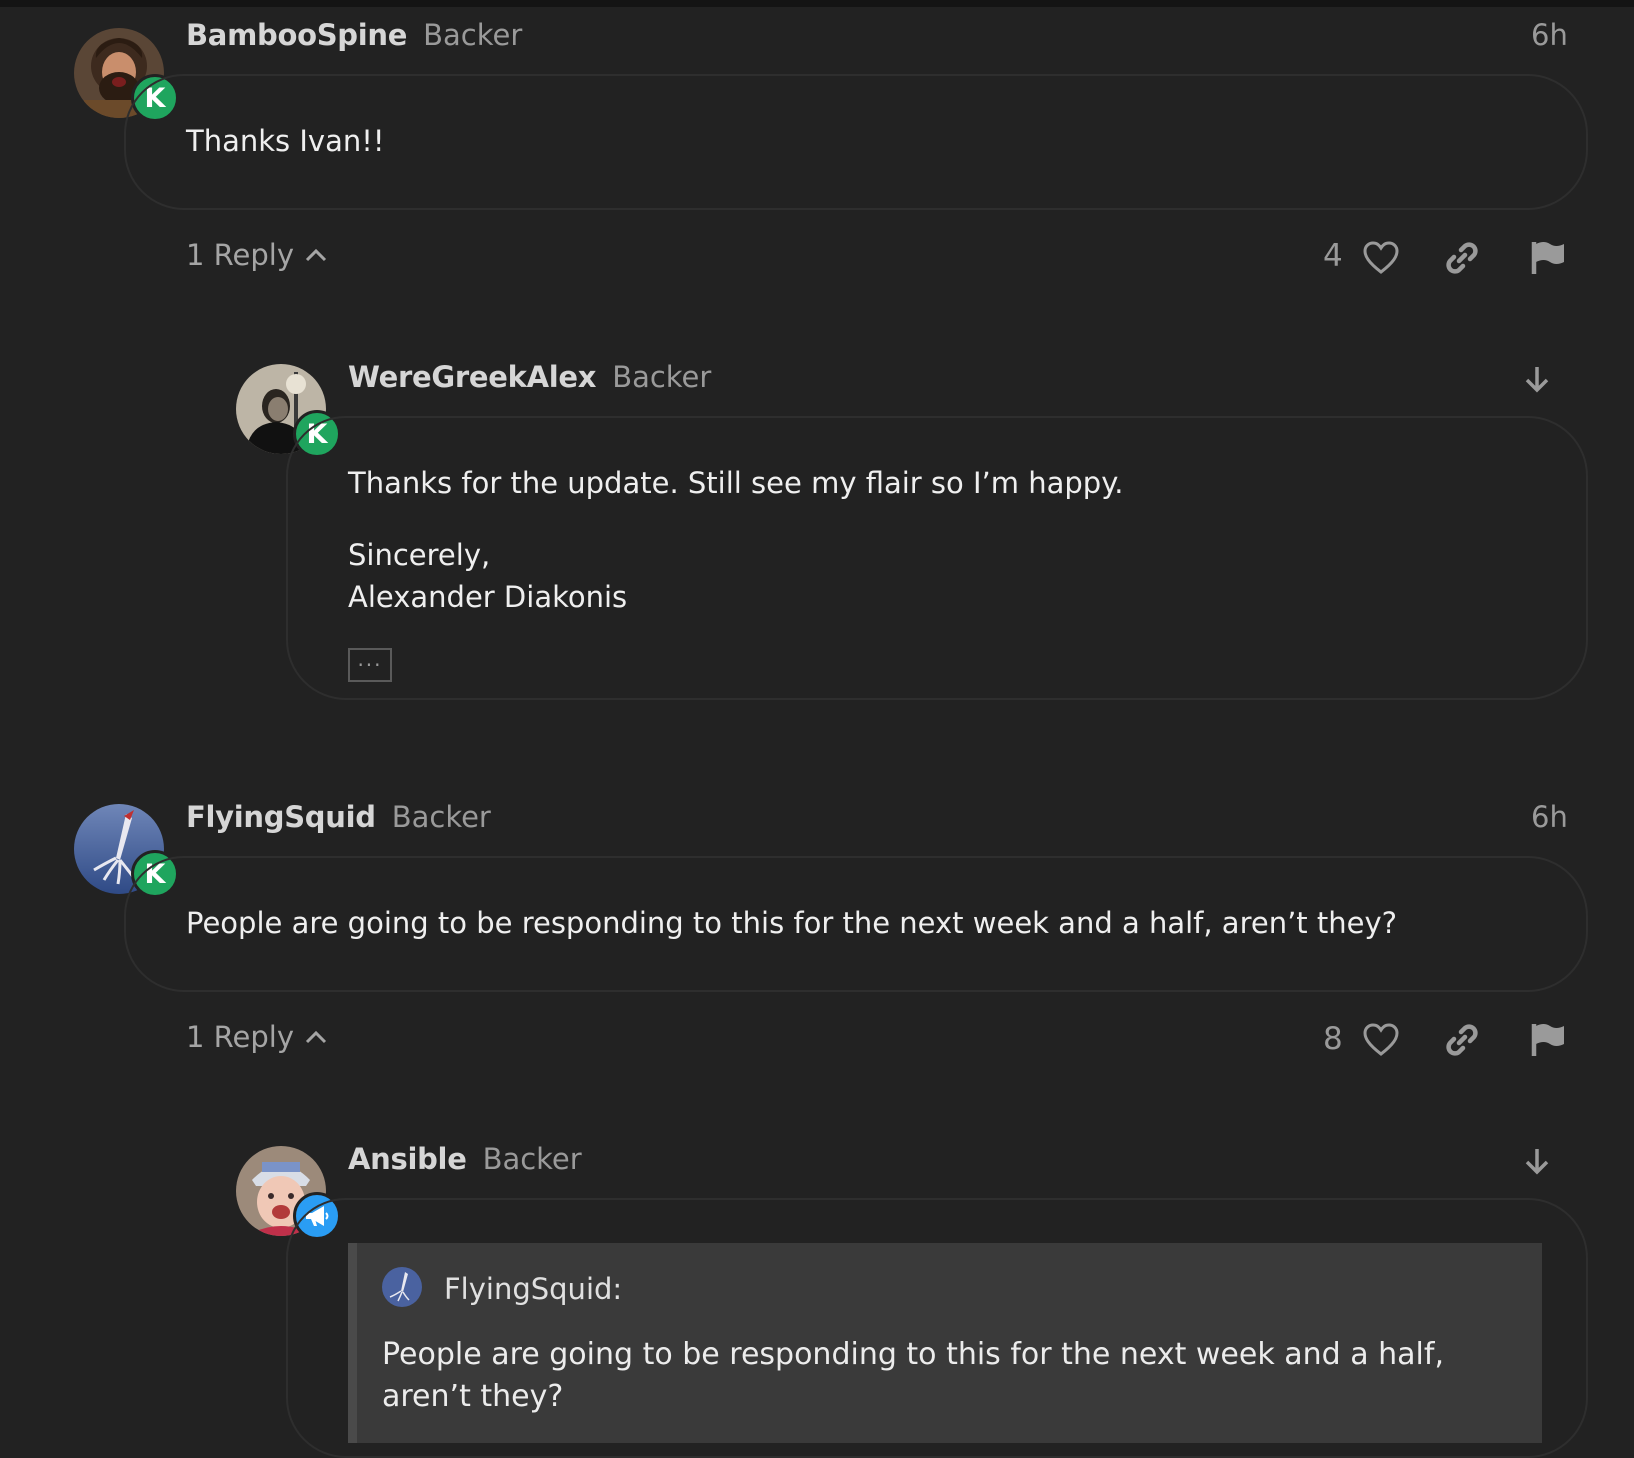 The height and width of the screenshot is (1458, 1634). What do you see at coordinates (533, 1289) in the screenshot?
I see `quote-author: FlyingSquid:` at bounding box center [533, 1289].